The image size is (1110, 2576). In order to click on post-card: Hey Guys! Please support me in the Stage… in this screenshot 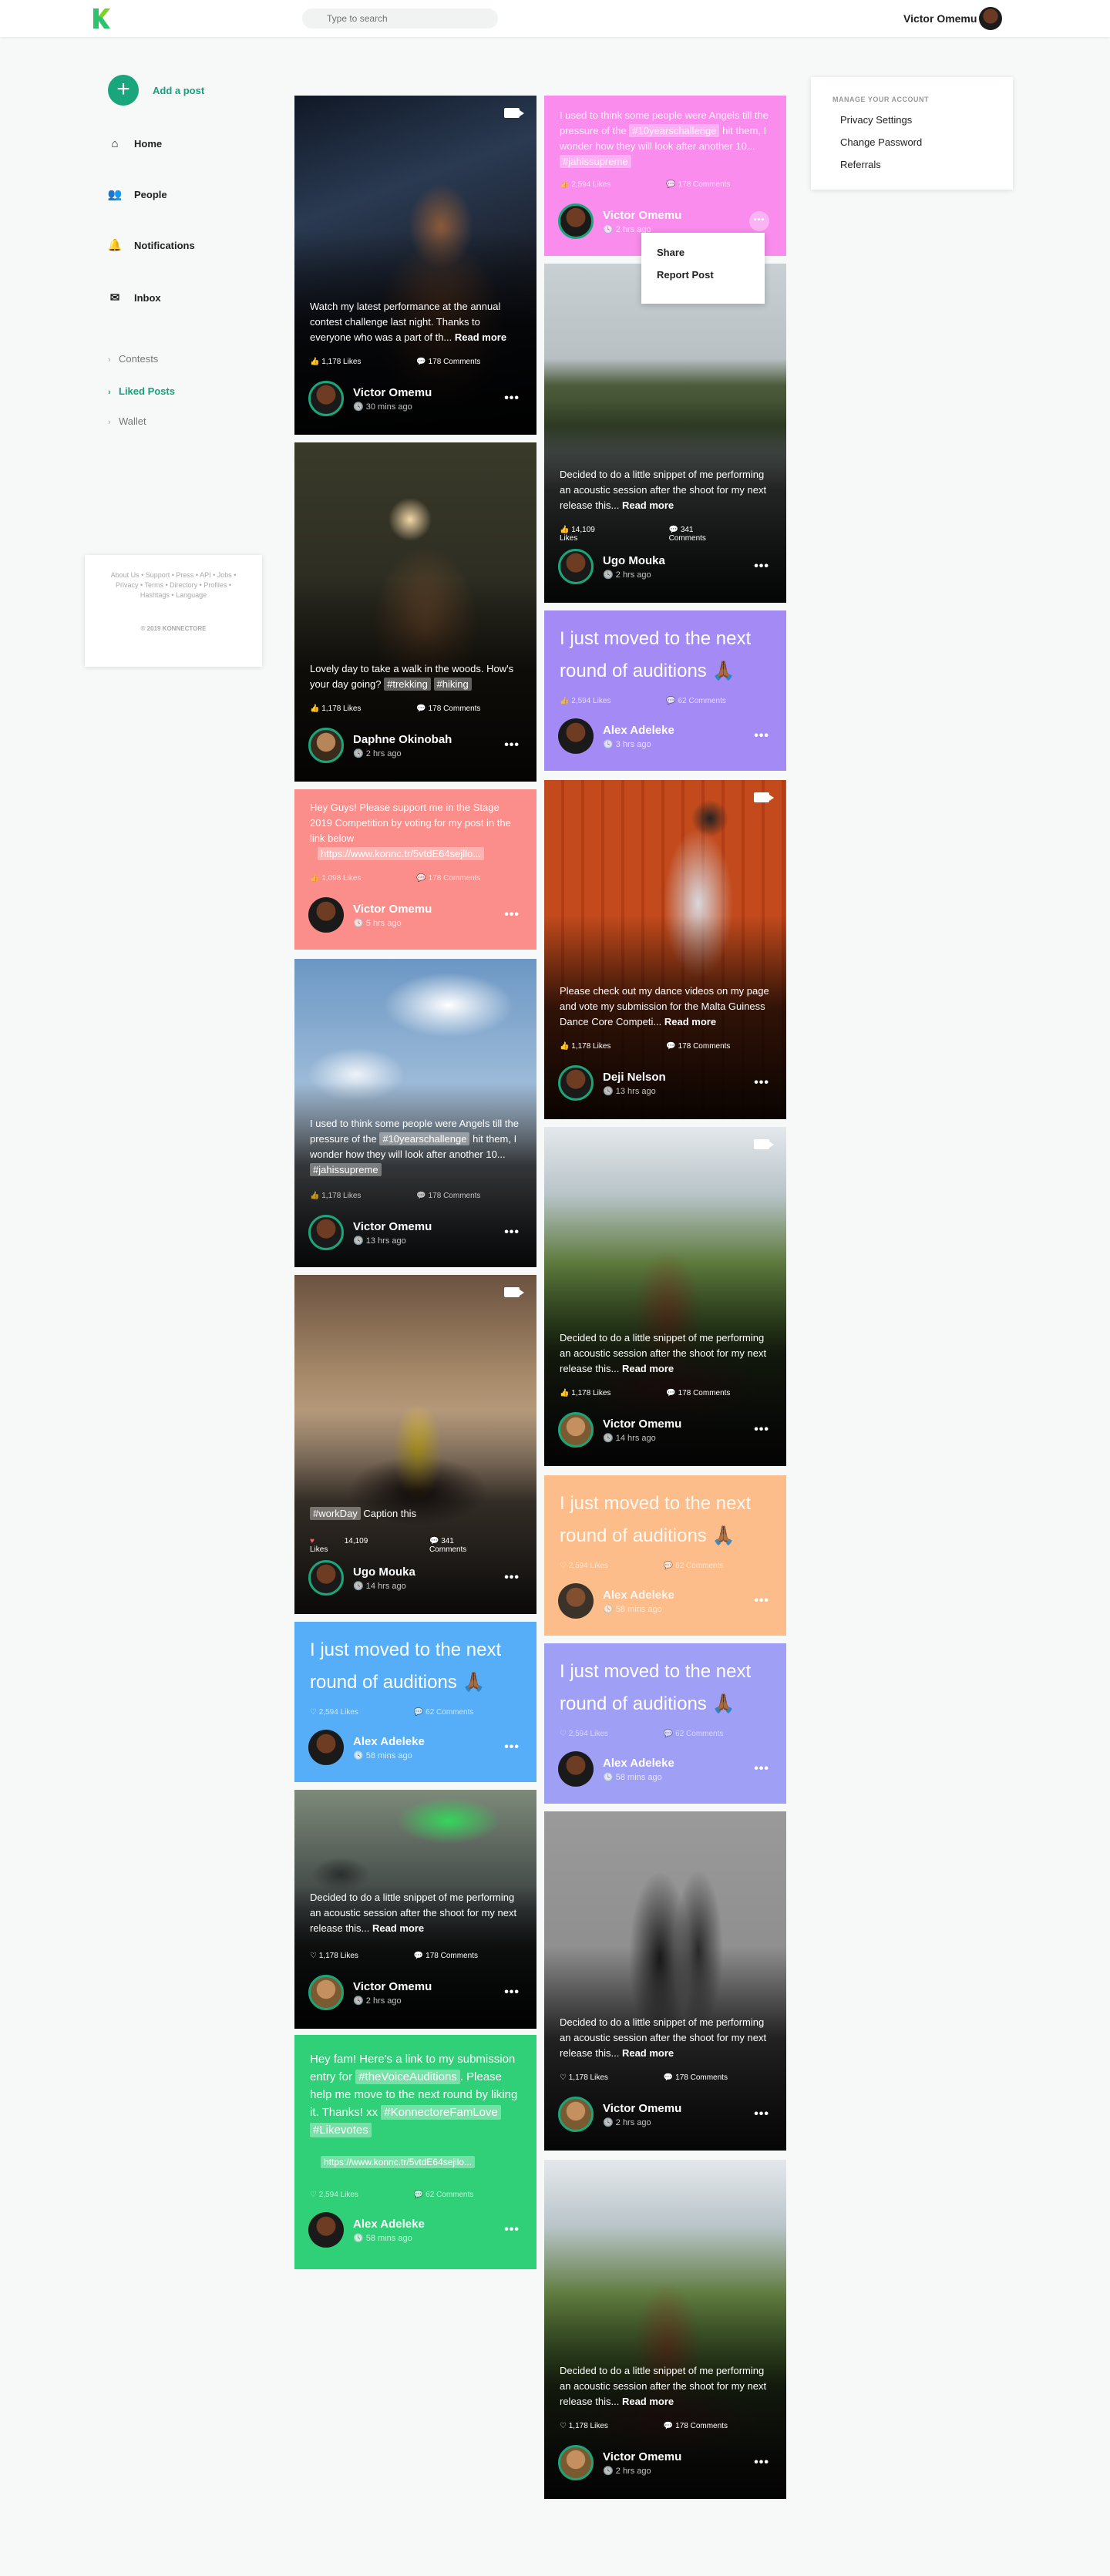, I will do `click(415, 869)`.